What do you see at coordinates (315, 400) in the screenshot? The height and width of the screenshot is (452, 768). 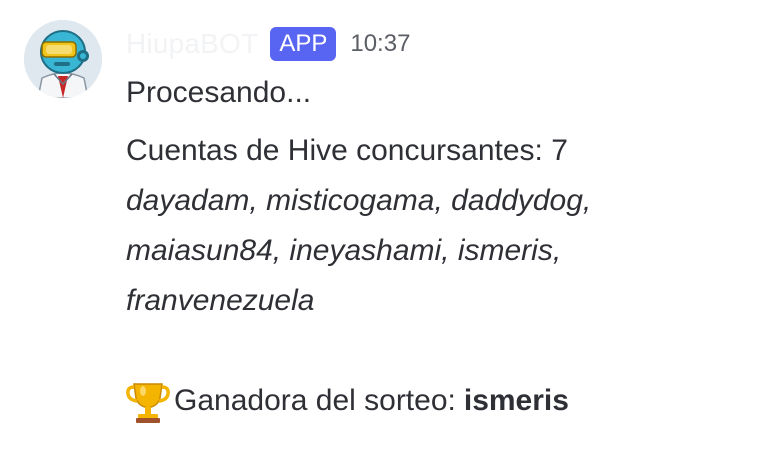 I see `winner-label: Ganadora del sorteo:` at bounding box center [315, 400].